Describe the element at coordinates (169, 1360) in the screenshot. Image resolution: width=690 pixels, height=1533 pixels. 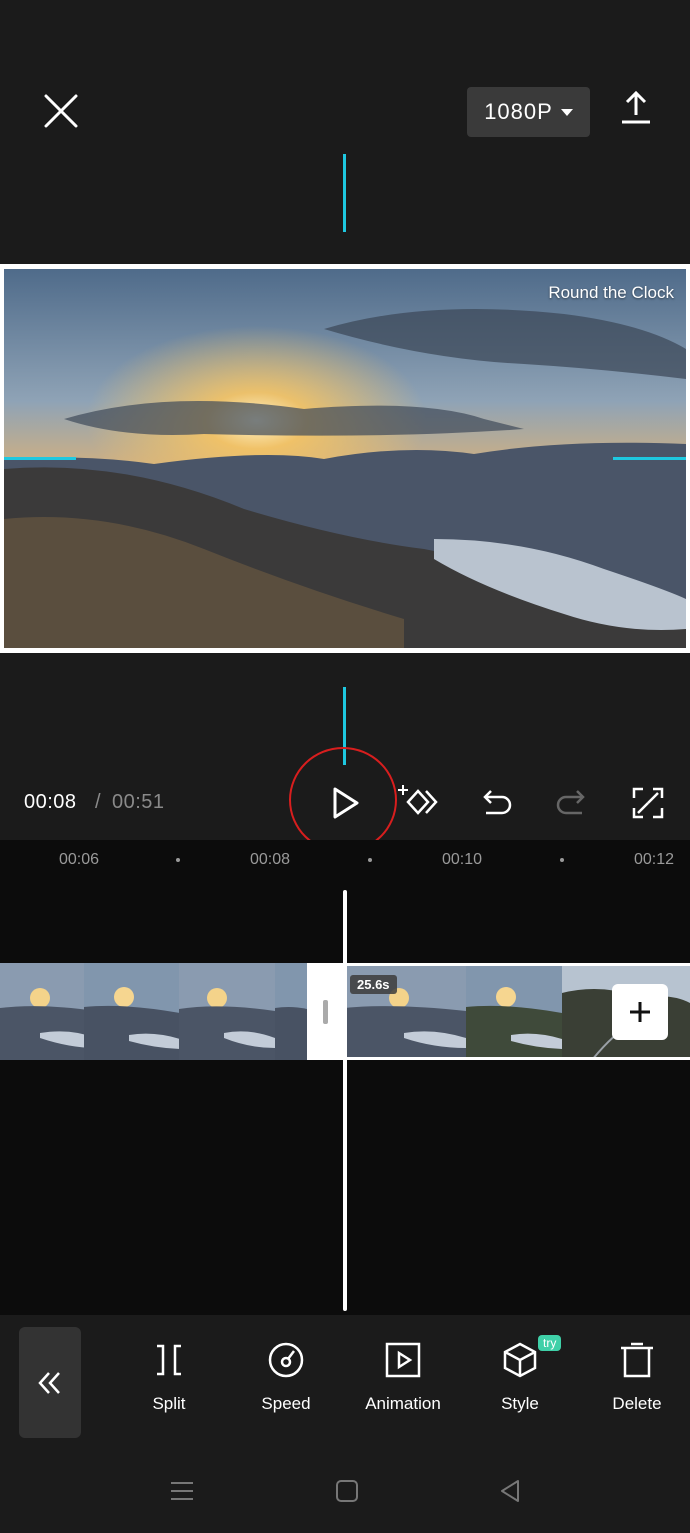
I see `split-icon` at that location.